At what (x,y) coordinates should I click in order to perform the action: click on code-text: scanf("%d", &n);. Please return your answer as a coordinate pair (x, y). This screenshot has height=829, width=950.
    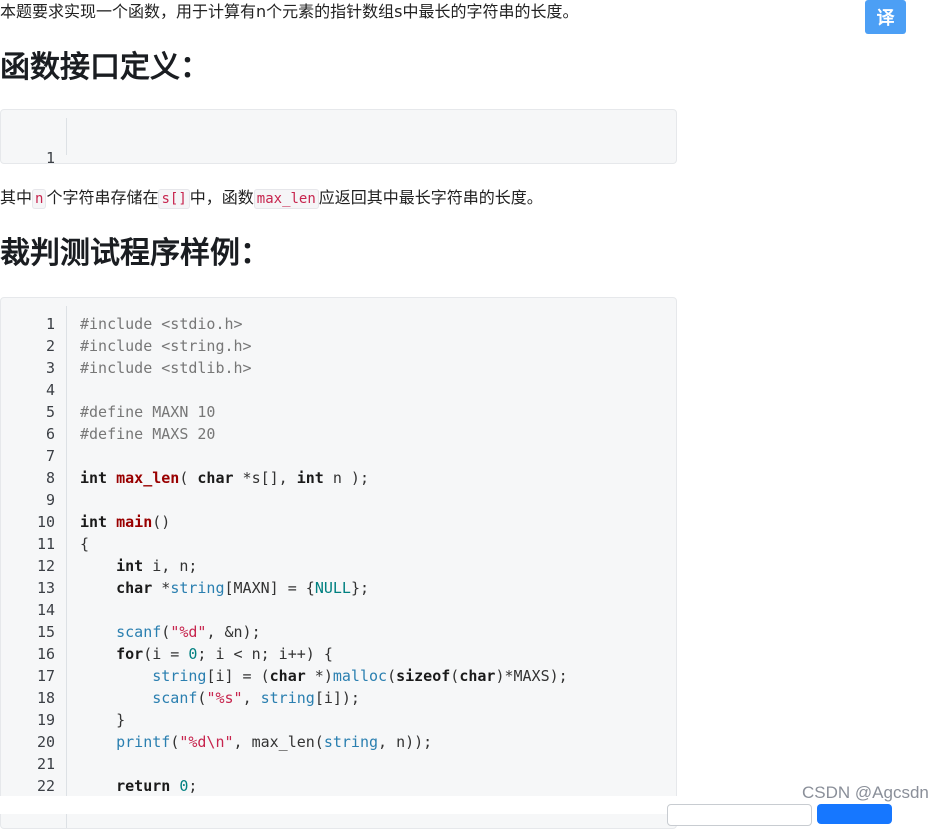
    Looking at the image, I should click on (170, 632).